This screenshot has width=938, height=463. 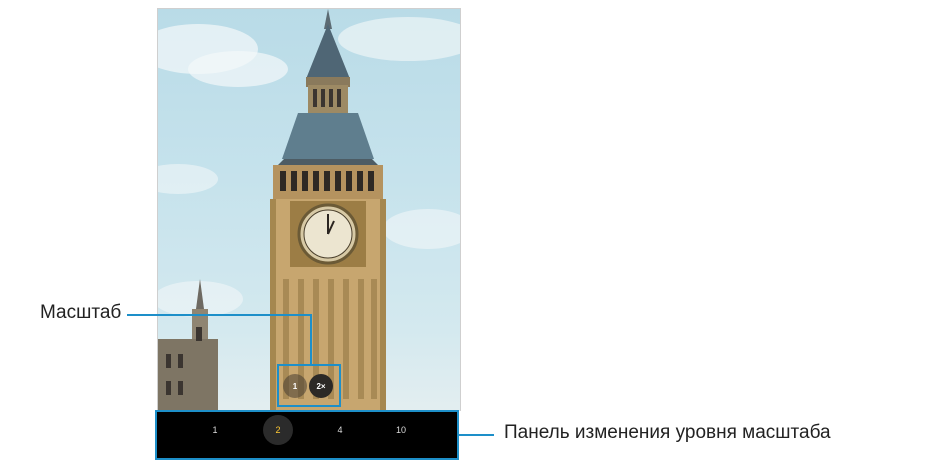 I want to click on zoom-level-4: 4, so click(x=340, y=430).